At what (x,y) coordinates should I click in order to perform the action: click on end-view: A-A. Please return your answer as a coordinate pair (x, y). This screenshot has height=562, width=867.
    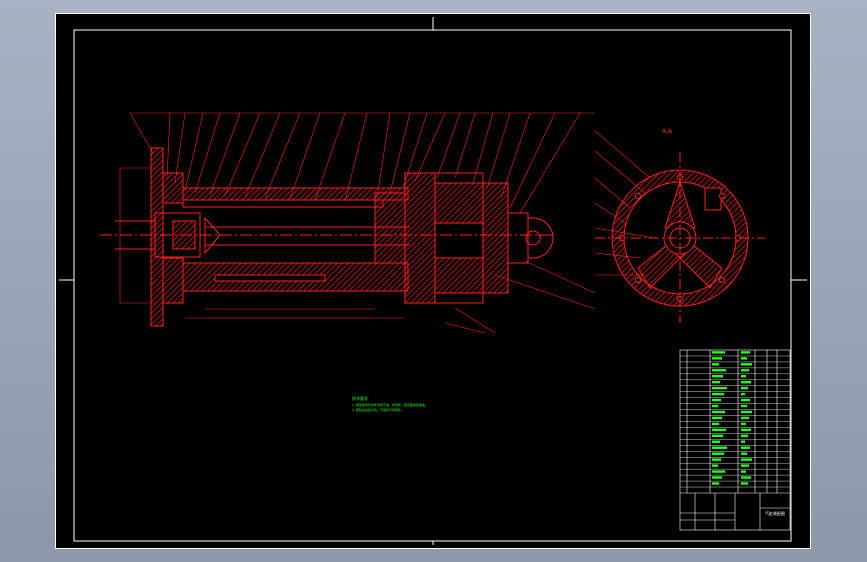
    Looking at the image, I should click on (679, 225).